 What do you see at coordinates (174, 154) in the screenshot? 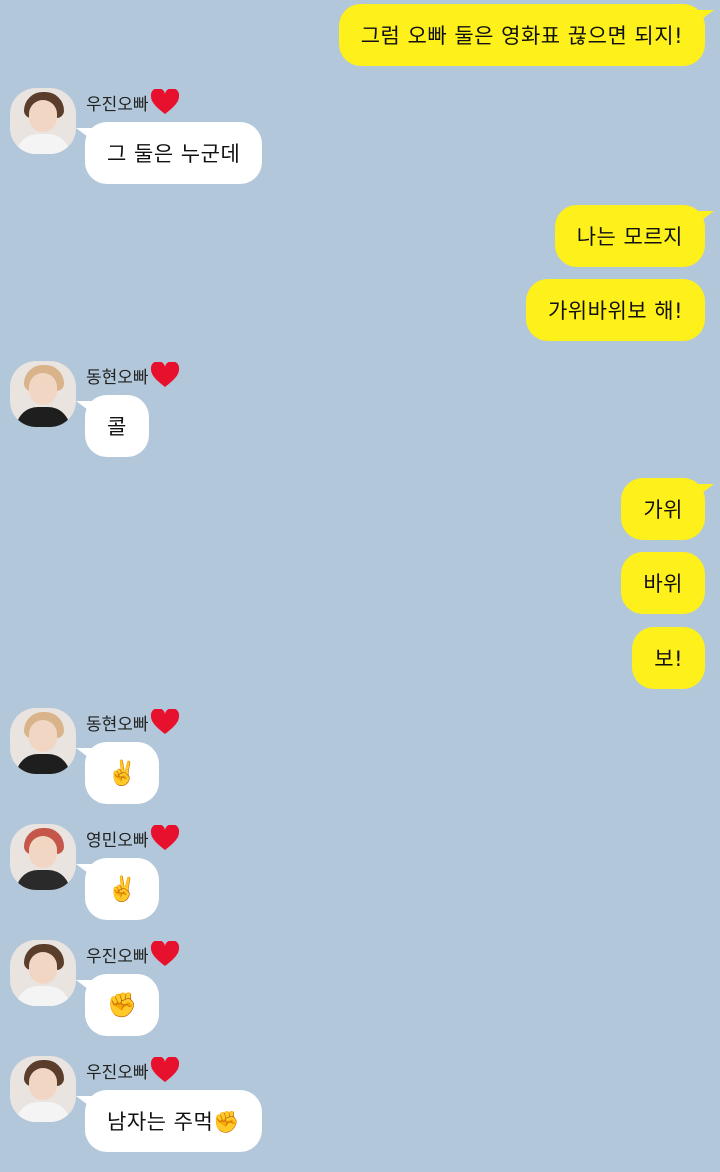
I see `message-text: 그 둘은 누군데` at bounding box center [174, 154].